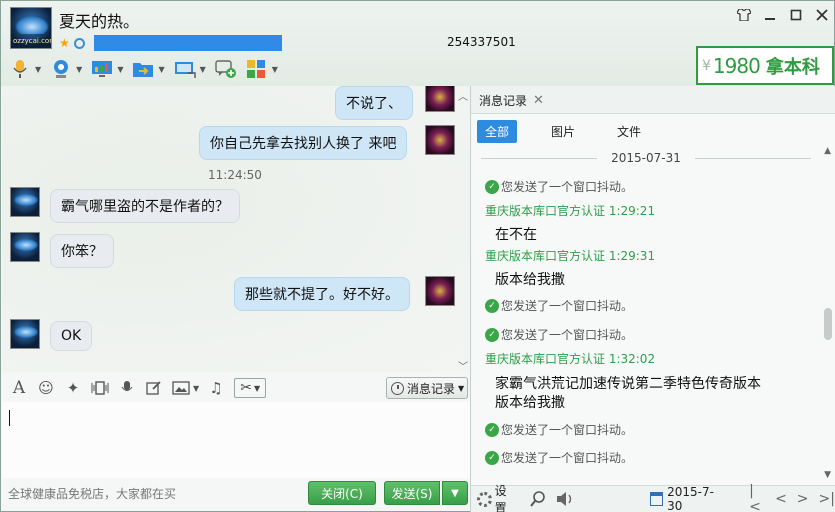 This screenshot has width=835, height=512. What do you see at coordinates (565, 499) in the screenshot?
I see `speaker-icon` at bounding box center [565, 499].